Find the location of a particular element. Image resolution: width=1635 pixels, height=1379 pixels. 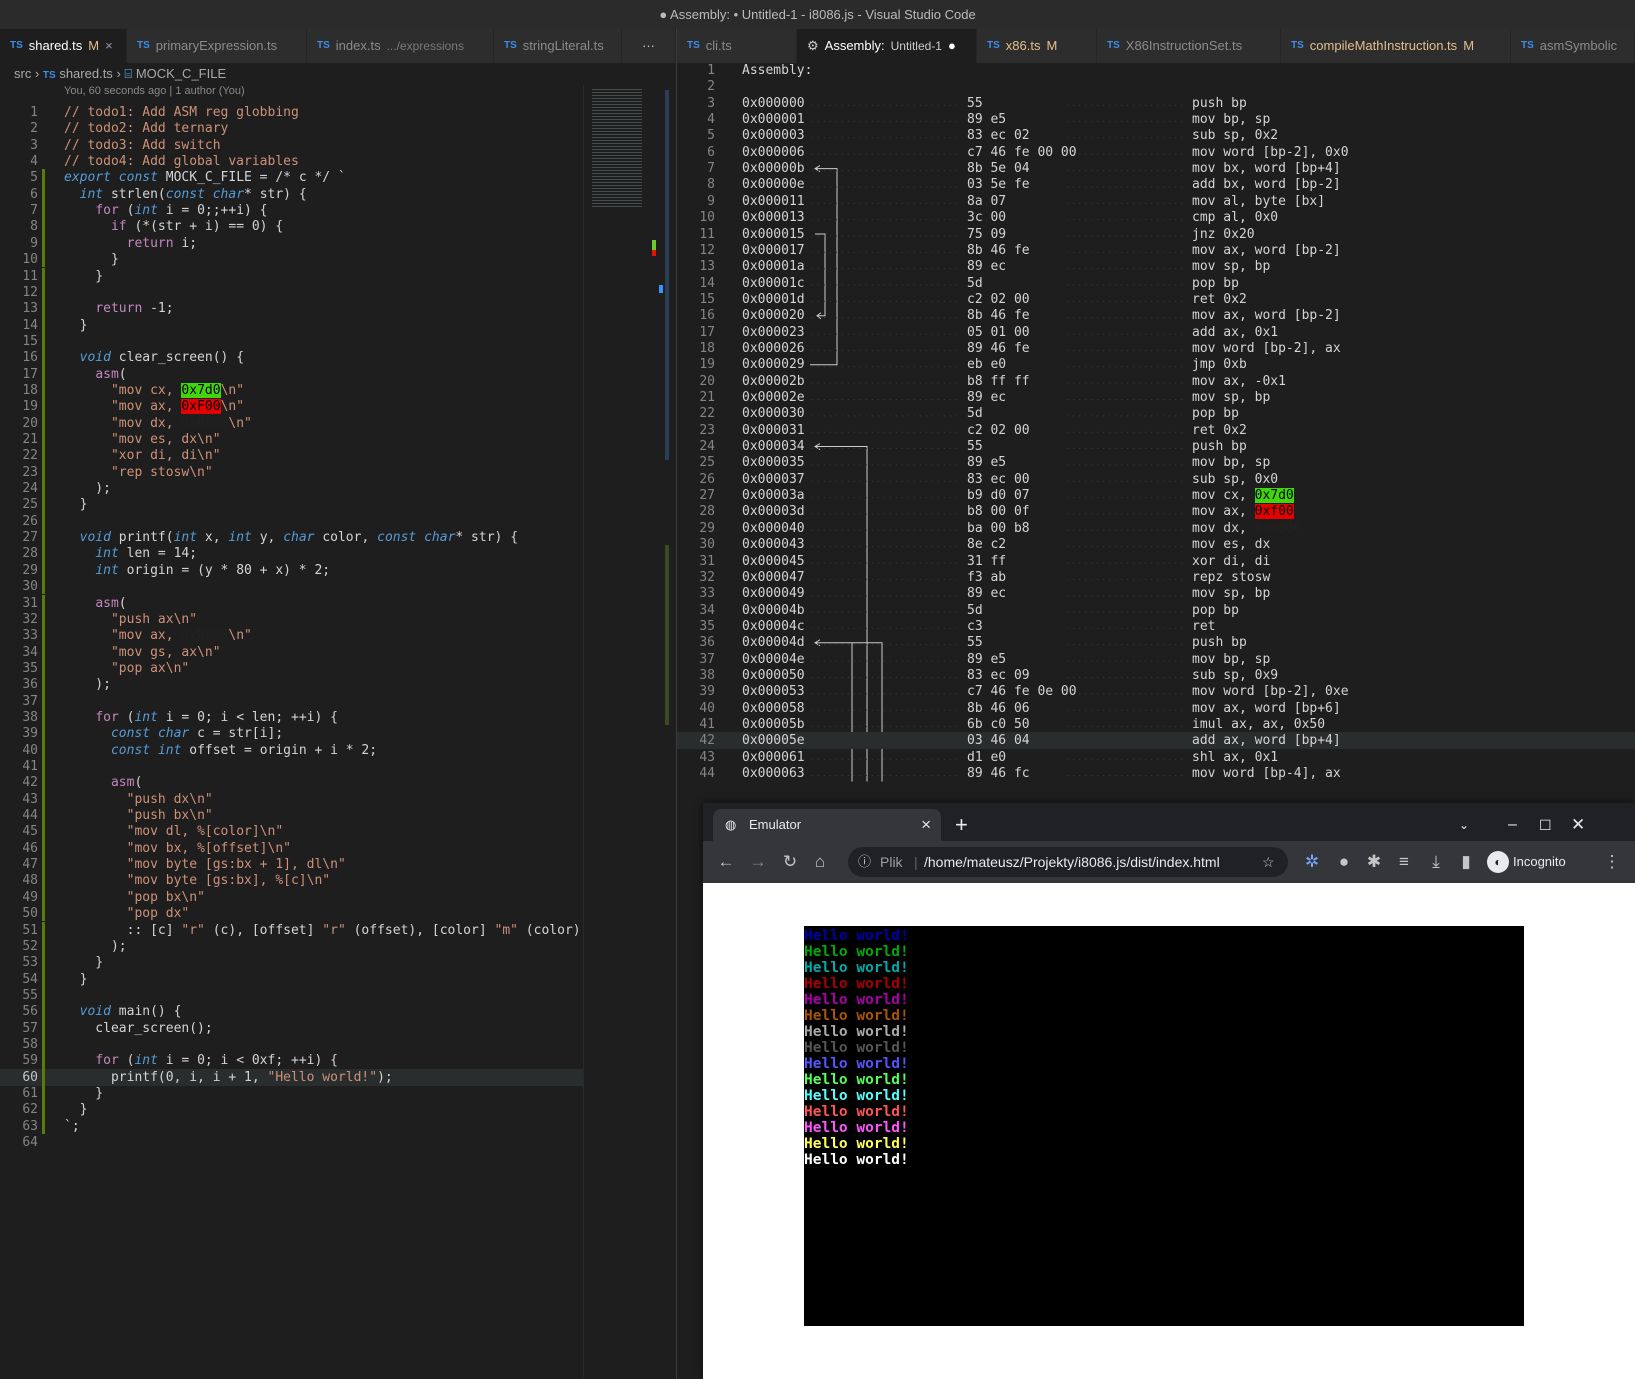

asm-line: 25 0x000035 89 e5 mov bp, sp is located at coordinates (1156, 462).